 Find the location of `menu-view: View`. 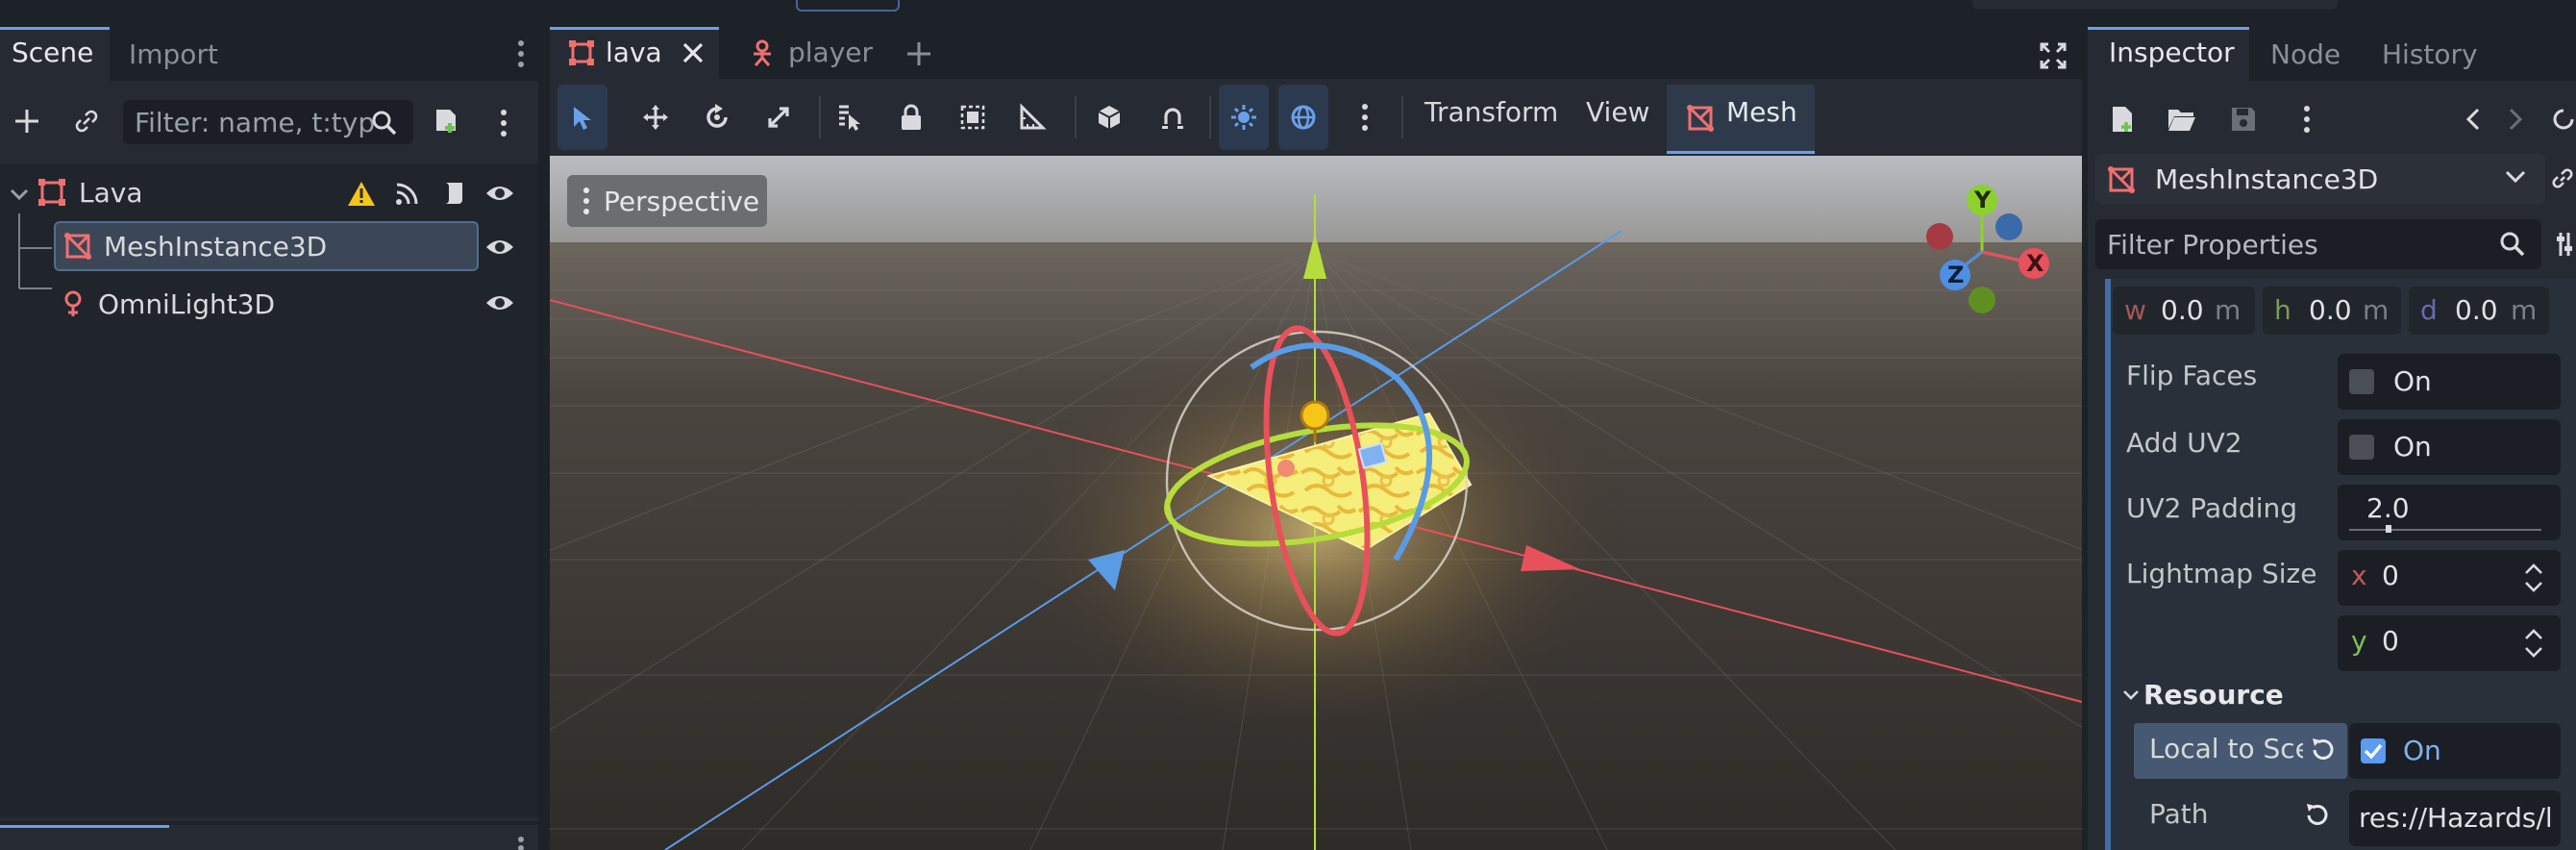

menu-view: View is located at coordinates (1617, 112).